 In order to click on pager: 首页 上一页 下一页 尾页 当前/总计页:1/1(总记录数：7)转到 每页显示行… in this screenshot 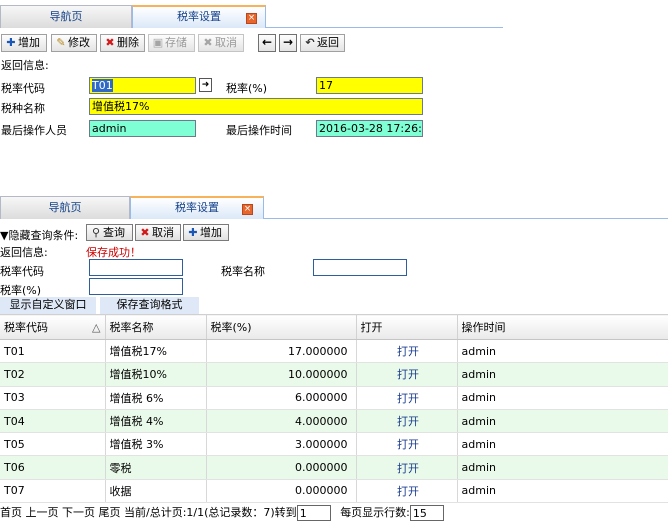, I will do `click(334, 514)`.